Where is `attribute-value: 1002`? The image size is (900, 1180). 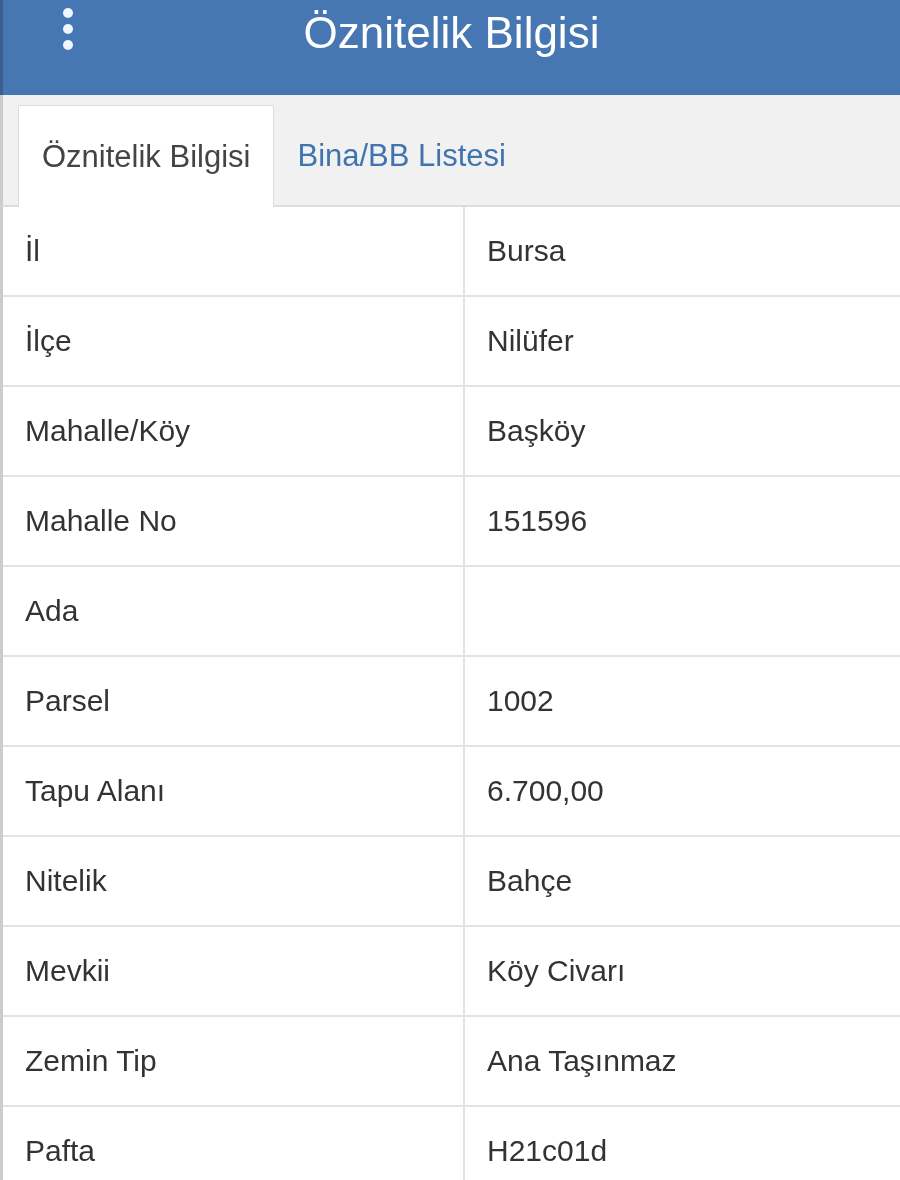 attribute-value: 1002 is located at coordinates (520, 701).